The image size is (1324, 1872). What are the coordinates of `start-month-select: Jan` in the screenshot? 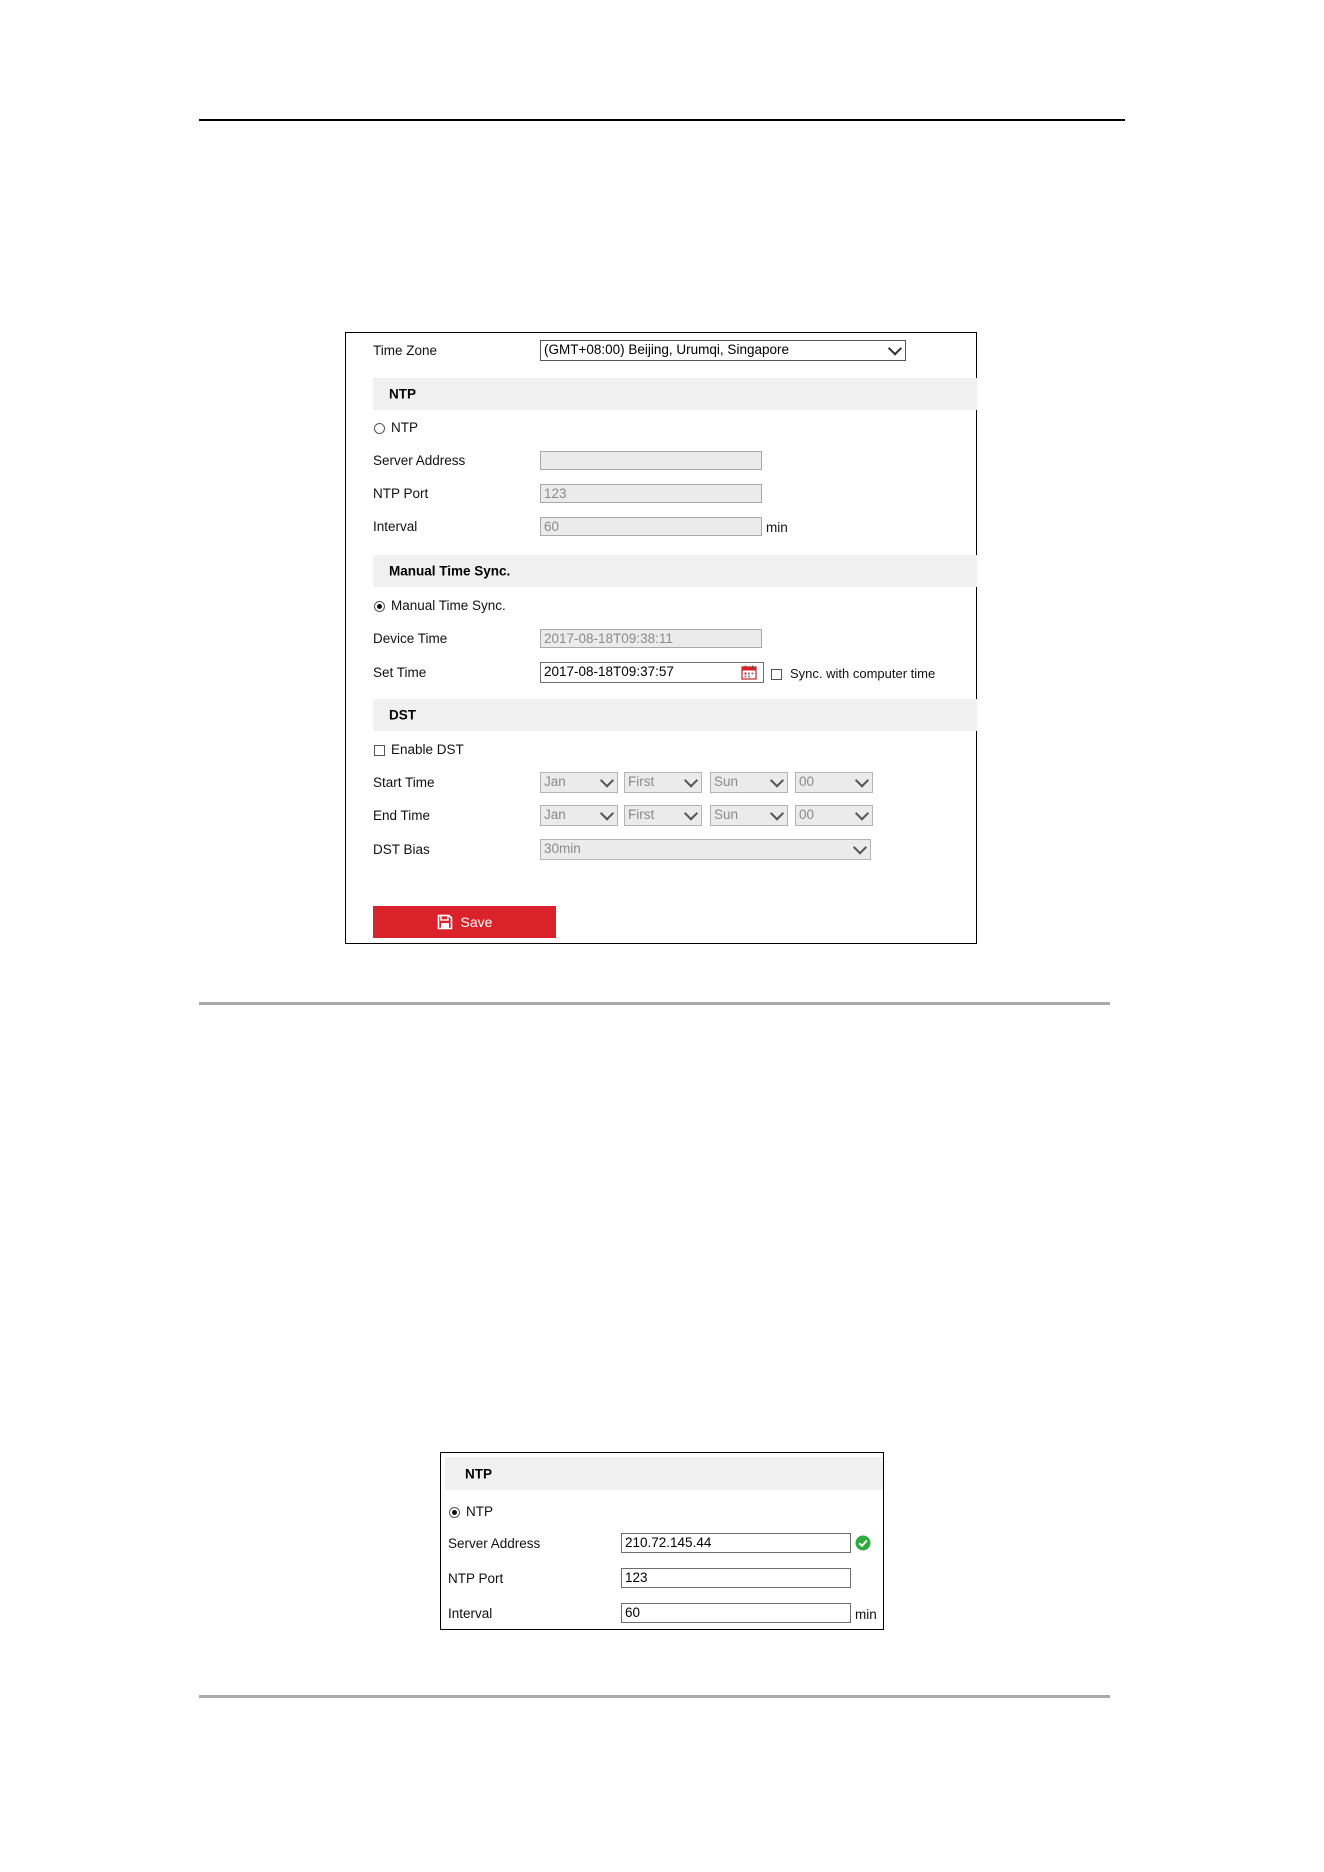 It's located at (579, 782).